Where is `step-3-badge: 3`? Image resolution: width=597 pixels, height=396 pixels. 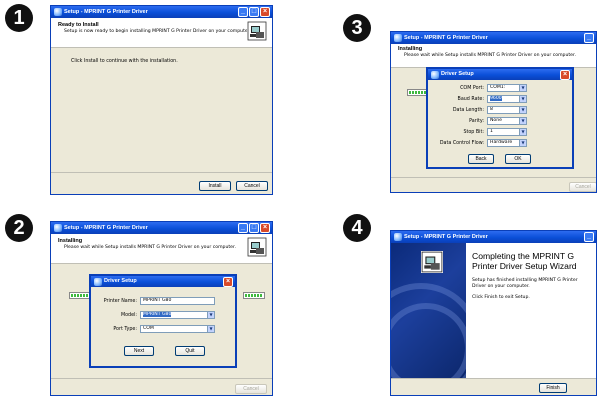 step-3-badge: 3 is located at coordinates (357, 28).